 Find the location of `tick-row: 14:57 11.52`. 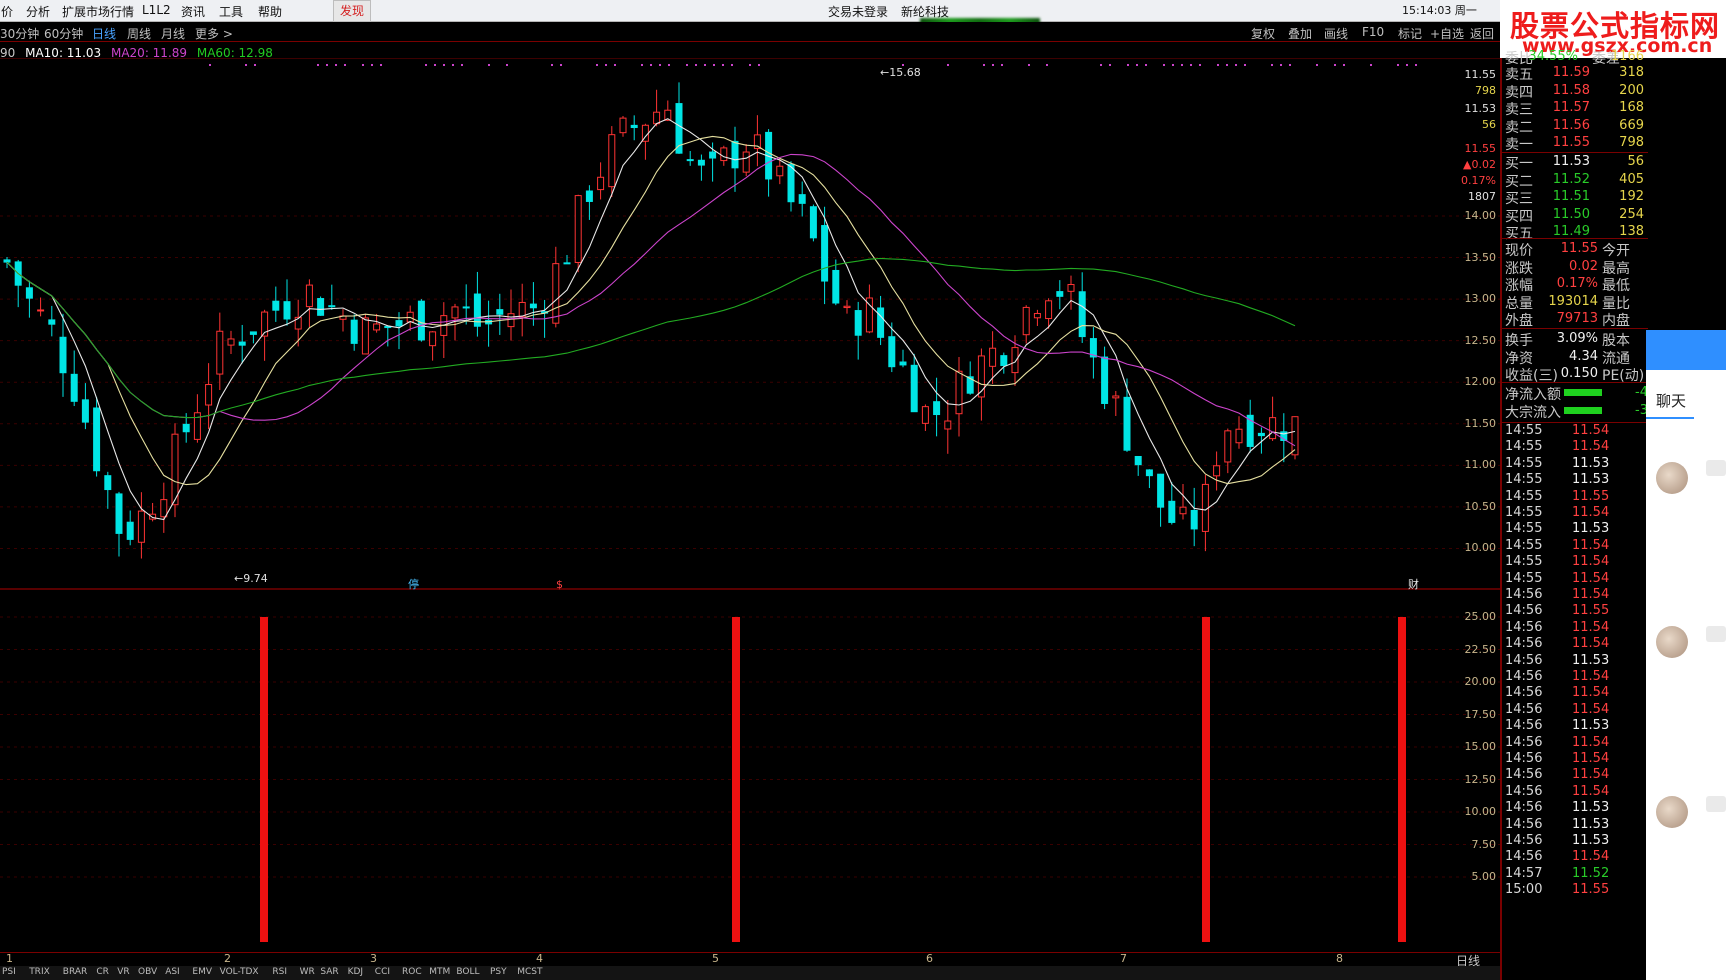

tick-row: 14:57 11.52 is located at coordinates (1575, 875).